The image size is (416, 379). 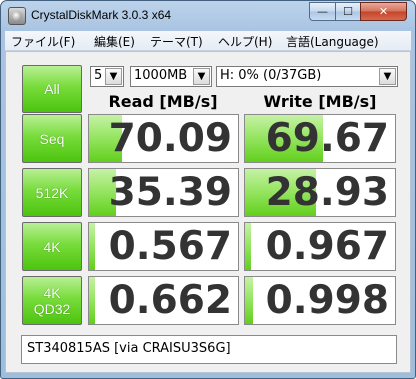 I want to click on 4k-button: 4K, so click(x=52, y=246).